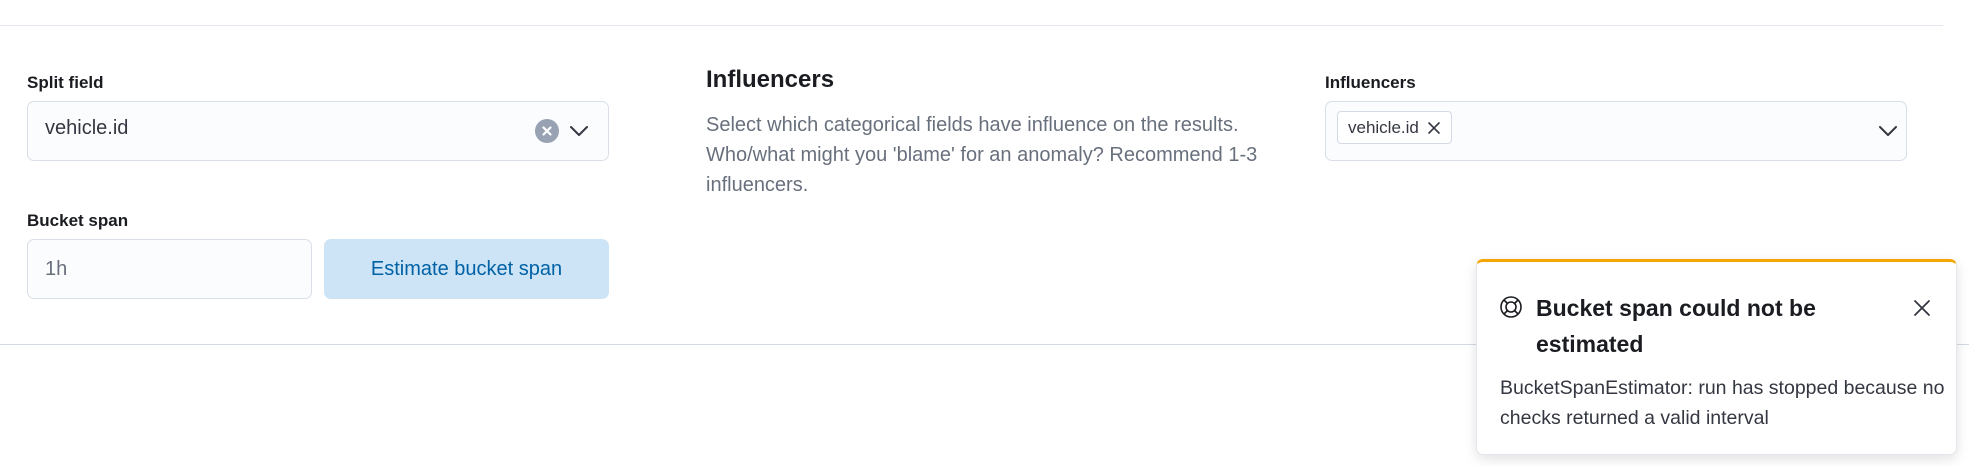  What do you see at coordinates (318, 131) in the screenshot?
I see `split-field-combobox: vehicle.id` at bounding box center [318, 131].